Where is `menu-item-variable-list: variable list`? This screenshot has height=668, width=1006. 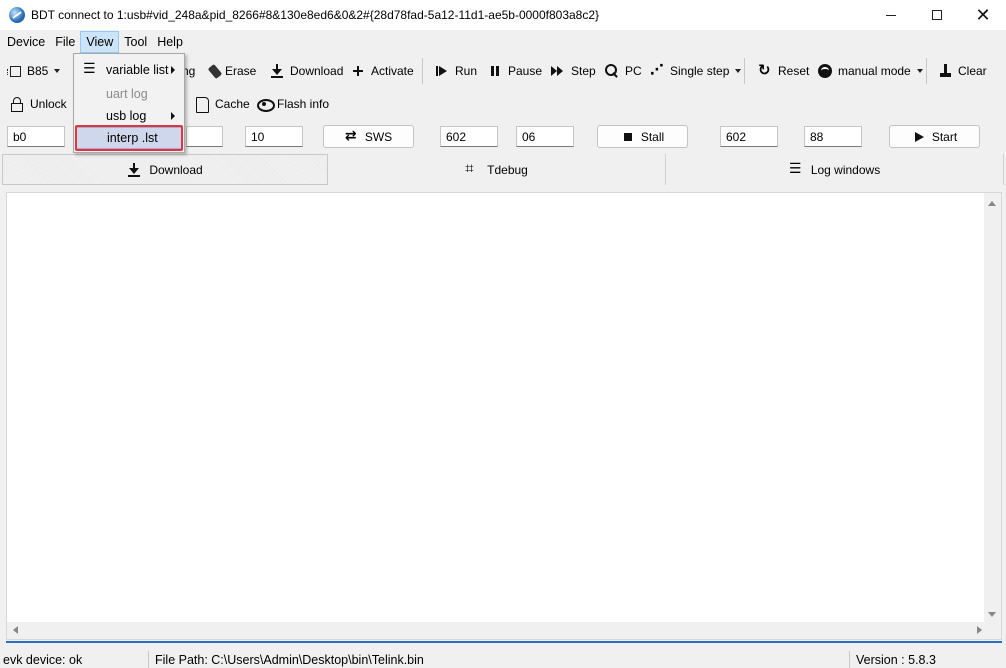
menu-item-variable-list: variable list is located at coordinates (129, 70).